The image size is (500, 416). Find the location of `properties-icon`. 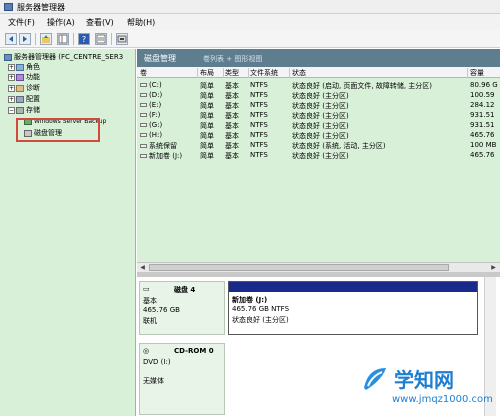

properties-icon is located at coordinates (101, 39).